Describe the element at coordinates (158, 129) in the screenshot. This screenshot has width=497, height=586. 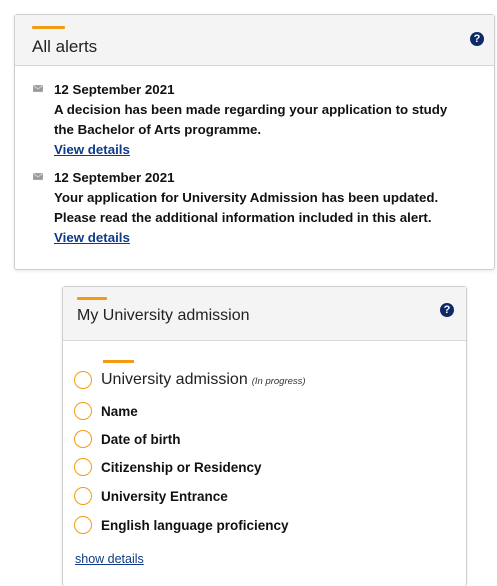
I see `alert-message-line: the Bachelor of Arts programme.` at that location.